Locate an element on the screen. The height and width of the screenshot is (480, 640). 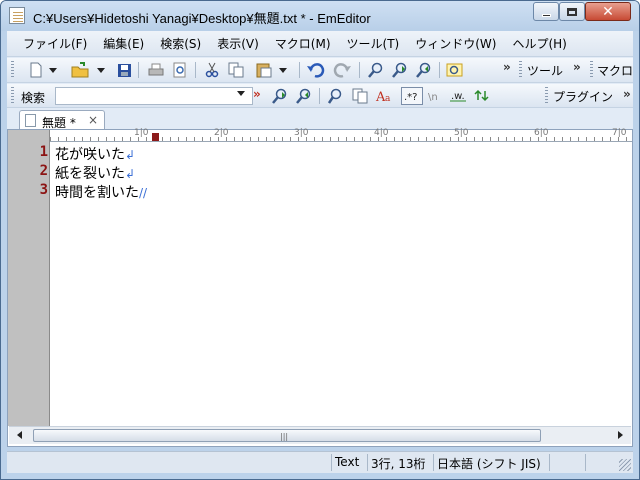
text-line: 花が咲いた↲ is located at coordinates (95, 154).